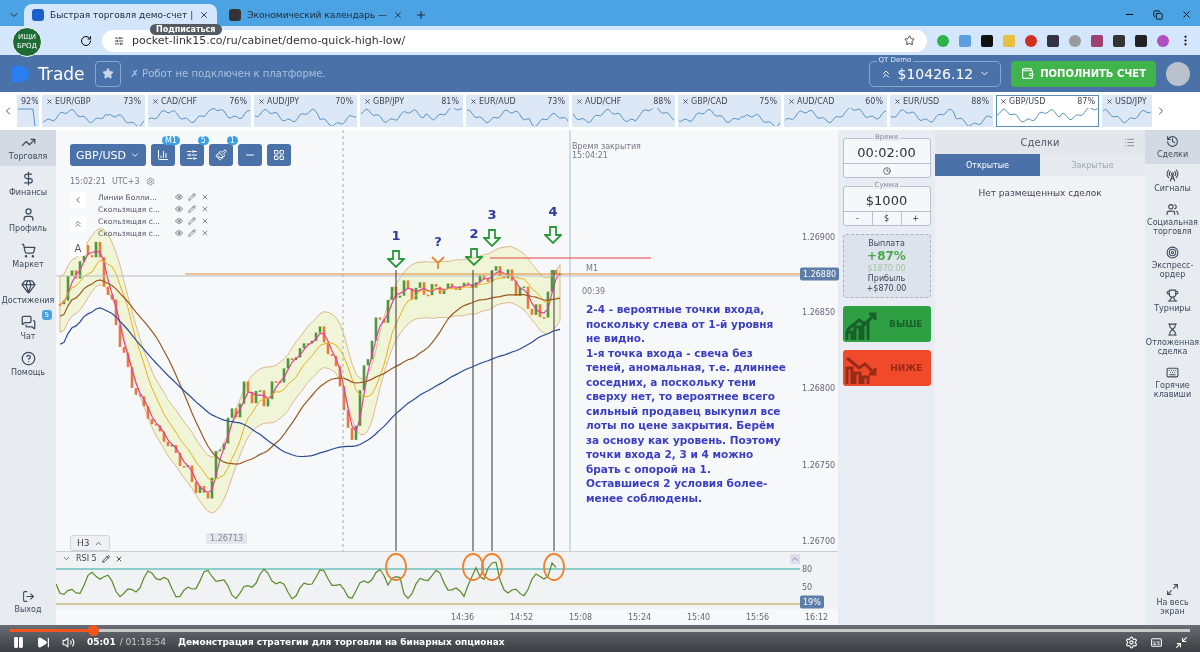  I want to click on zoom-button: H3, so click(90, 543).